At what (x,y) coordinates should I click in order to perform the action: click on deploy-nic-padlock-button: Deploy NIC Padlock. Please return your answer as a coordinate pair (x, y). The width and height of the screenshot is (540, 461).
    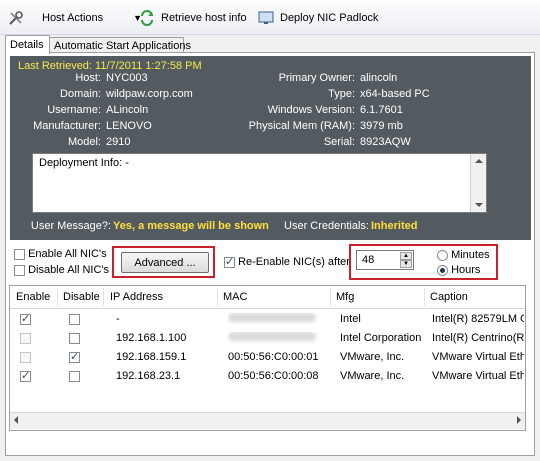
    Looking at the image, I should click on (318, 18).